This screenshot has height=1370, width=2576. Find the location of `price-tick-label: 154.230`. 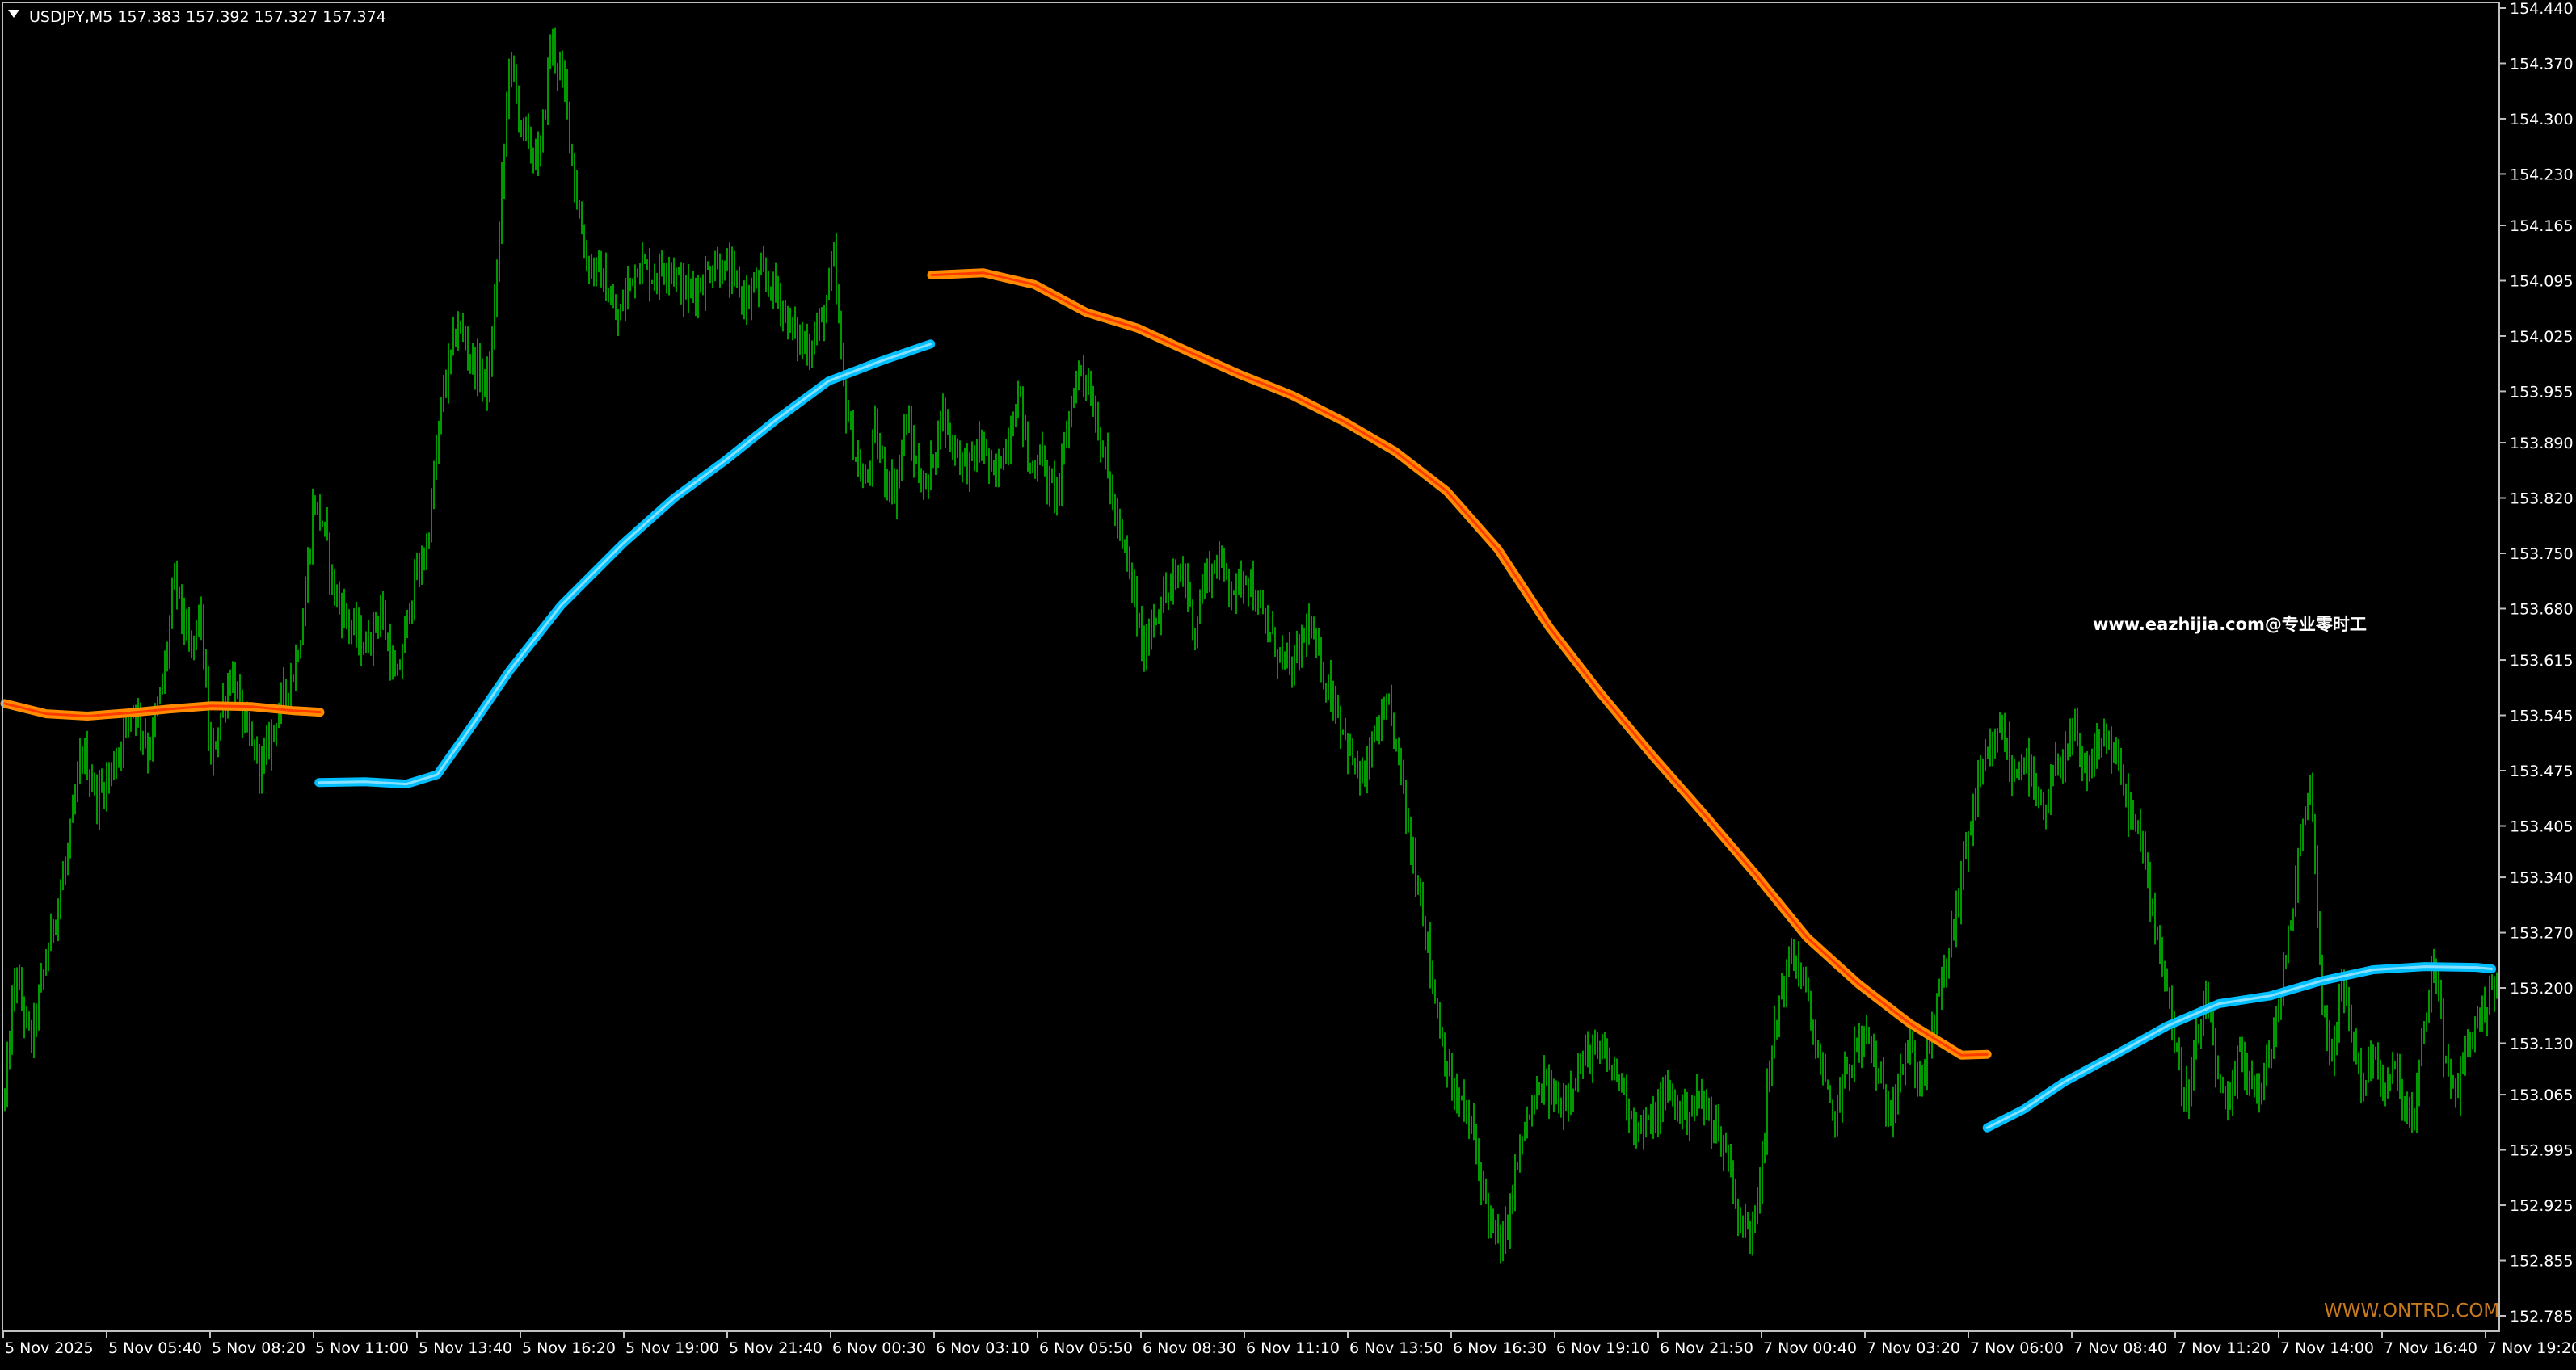

price-tick-label: 154.230 is located at coordinates (2542, 174).